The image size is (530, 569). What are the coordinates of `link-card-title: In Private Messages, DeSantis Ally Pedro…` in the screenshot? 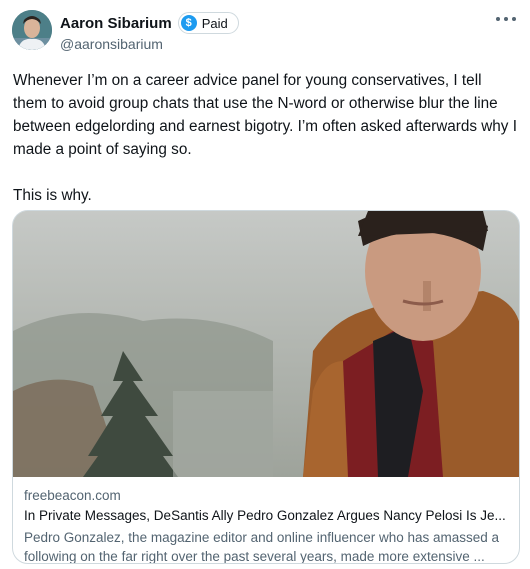 It's located at (266, 518).